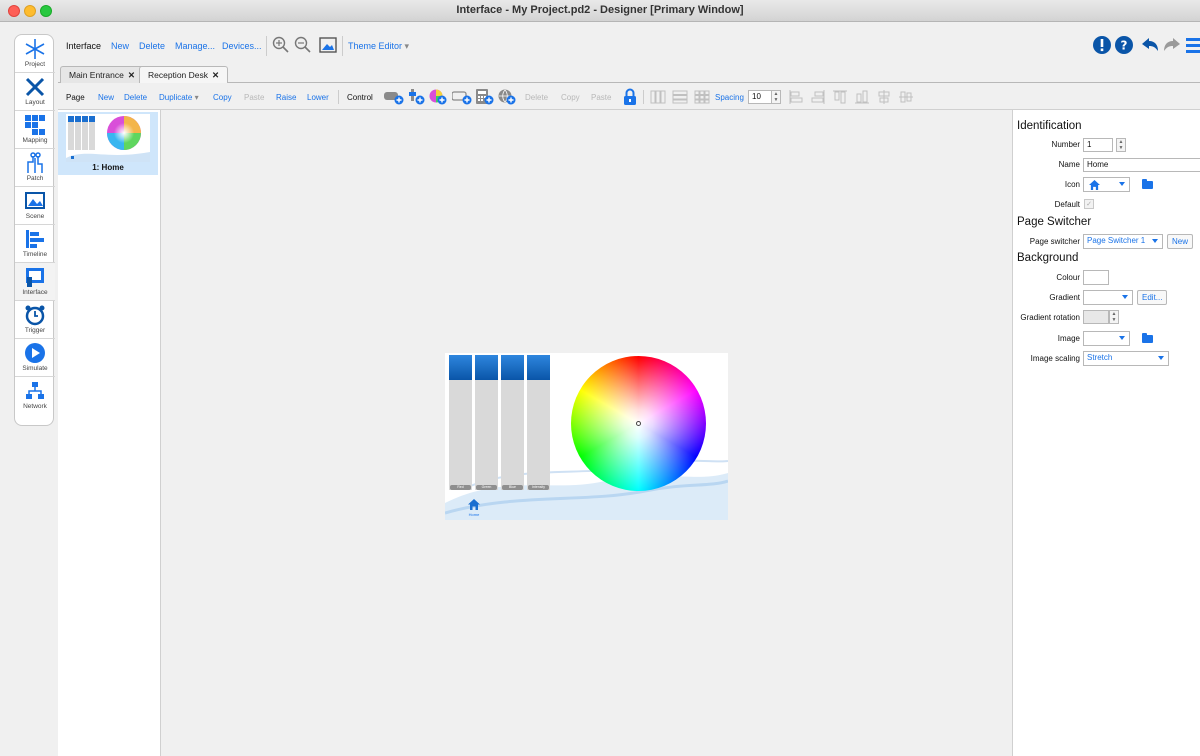 The height and width of the screenshot is (756, 1200). I want to click on align-top-icon, so click(840, 97).